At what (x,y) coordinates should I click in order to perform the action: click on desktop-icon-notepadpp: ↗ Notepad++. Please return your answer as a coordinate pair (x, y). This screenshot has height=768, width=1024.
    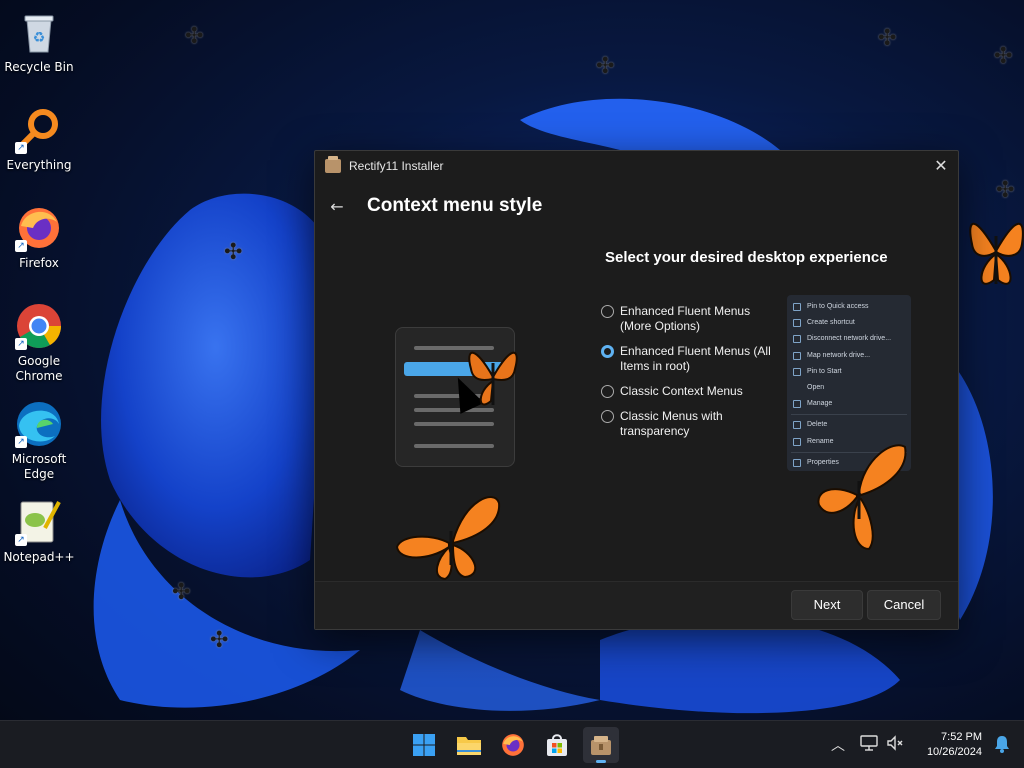
    Looking at the image, I should click on (39, 531).